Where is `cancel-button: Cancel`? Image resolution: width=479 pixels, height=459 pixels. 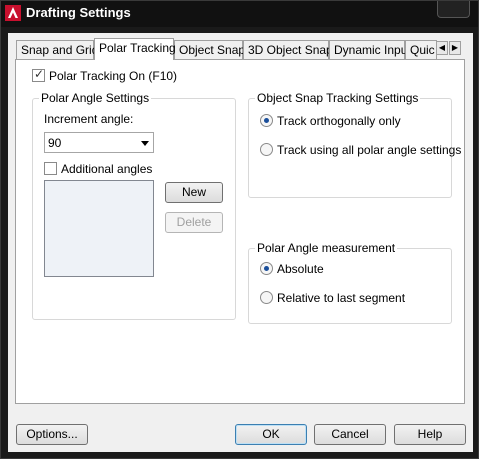
cancel-button: Cancel is located at coordinates (350, 434).